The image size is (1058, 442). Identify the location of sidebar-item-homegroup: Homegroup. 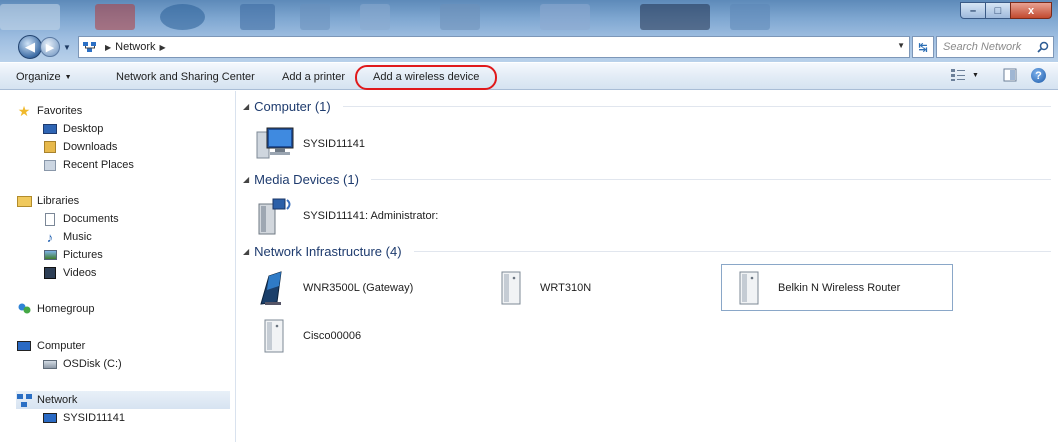
(131, 309).